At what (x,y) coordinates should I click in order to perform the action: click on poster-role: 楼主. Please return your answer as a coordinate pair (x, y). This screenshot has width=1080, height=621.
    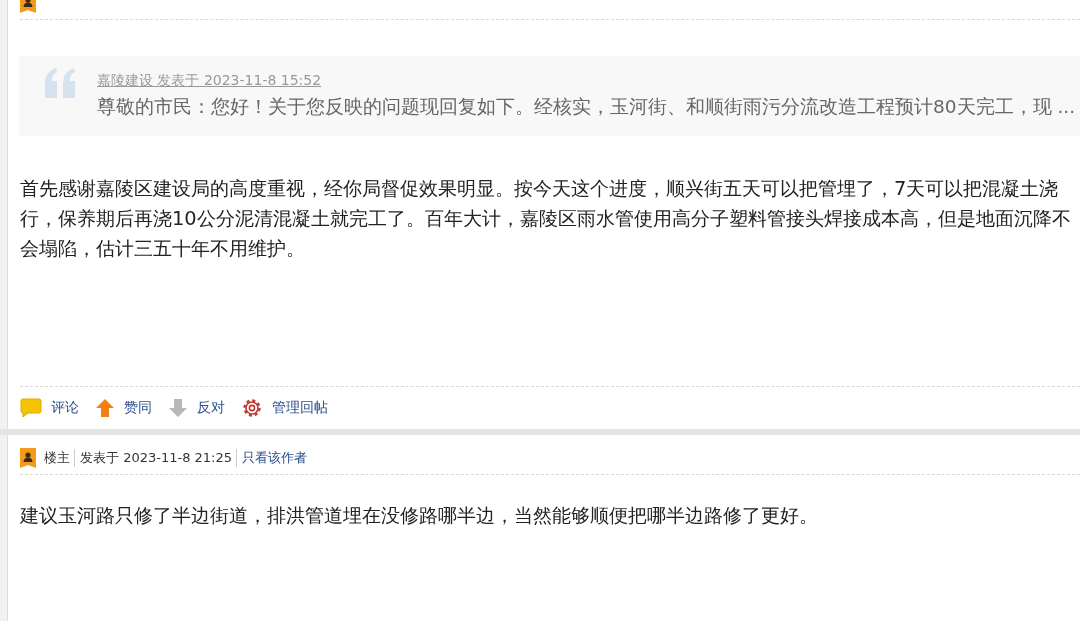
    Looking at the image, I should click on (57, 458).